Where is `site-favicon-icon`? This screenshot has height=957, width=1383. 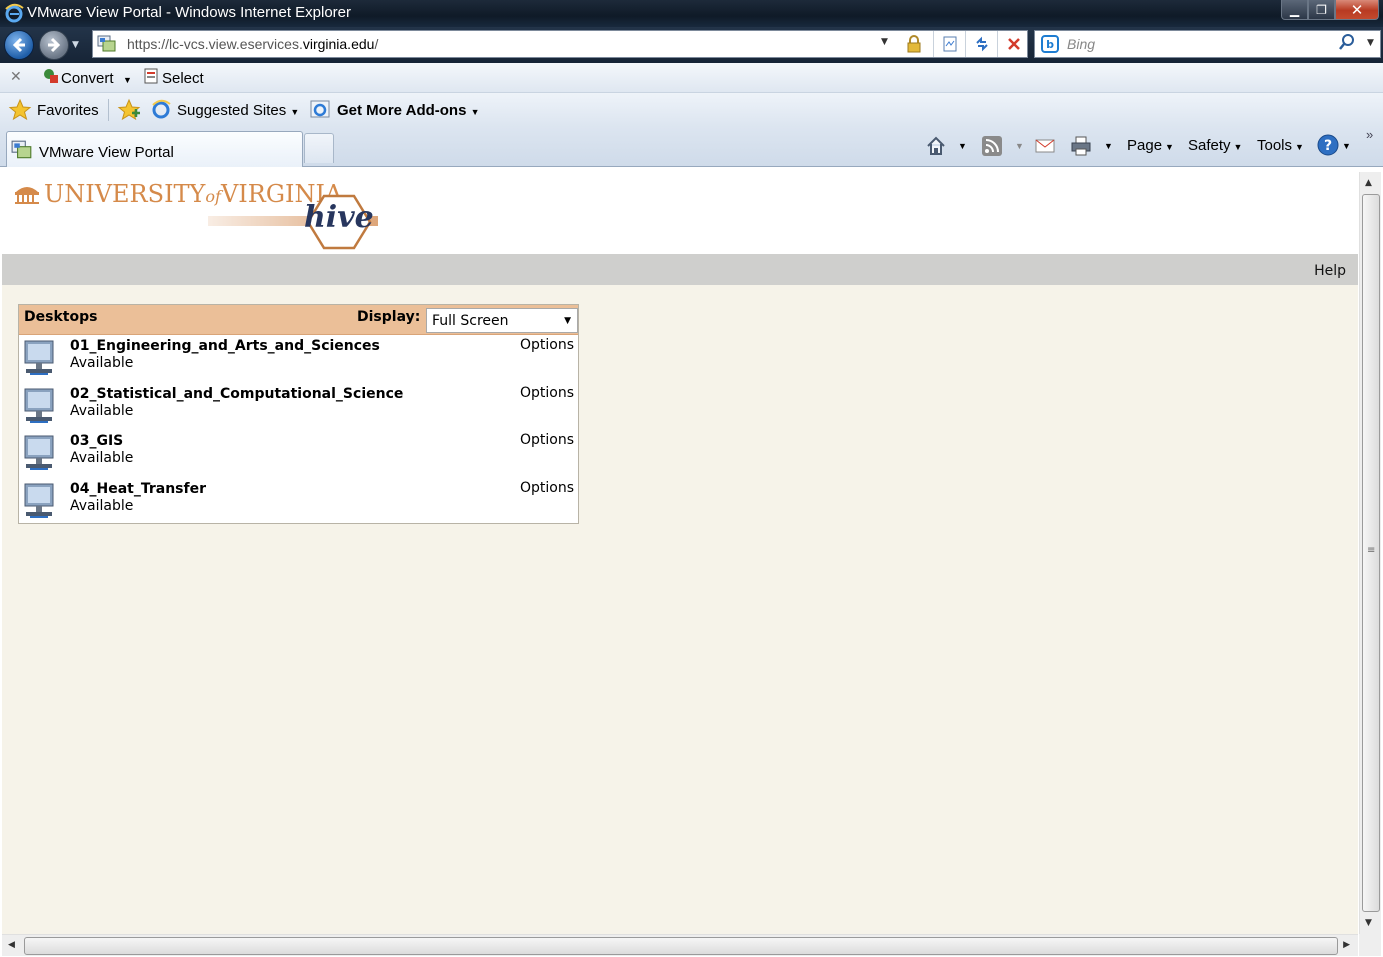 site-favicon-icon is located at coordinates (106, 43).